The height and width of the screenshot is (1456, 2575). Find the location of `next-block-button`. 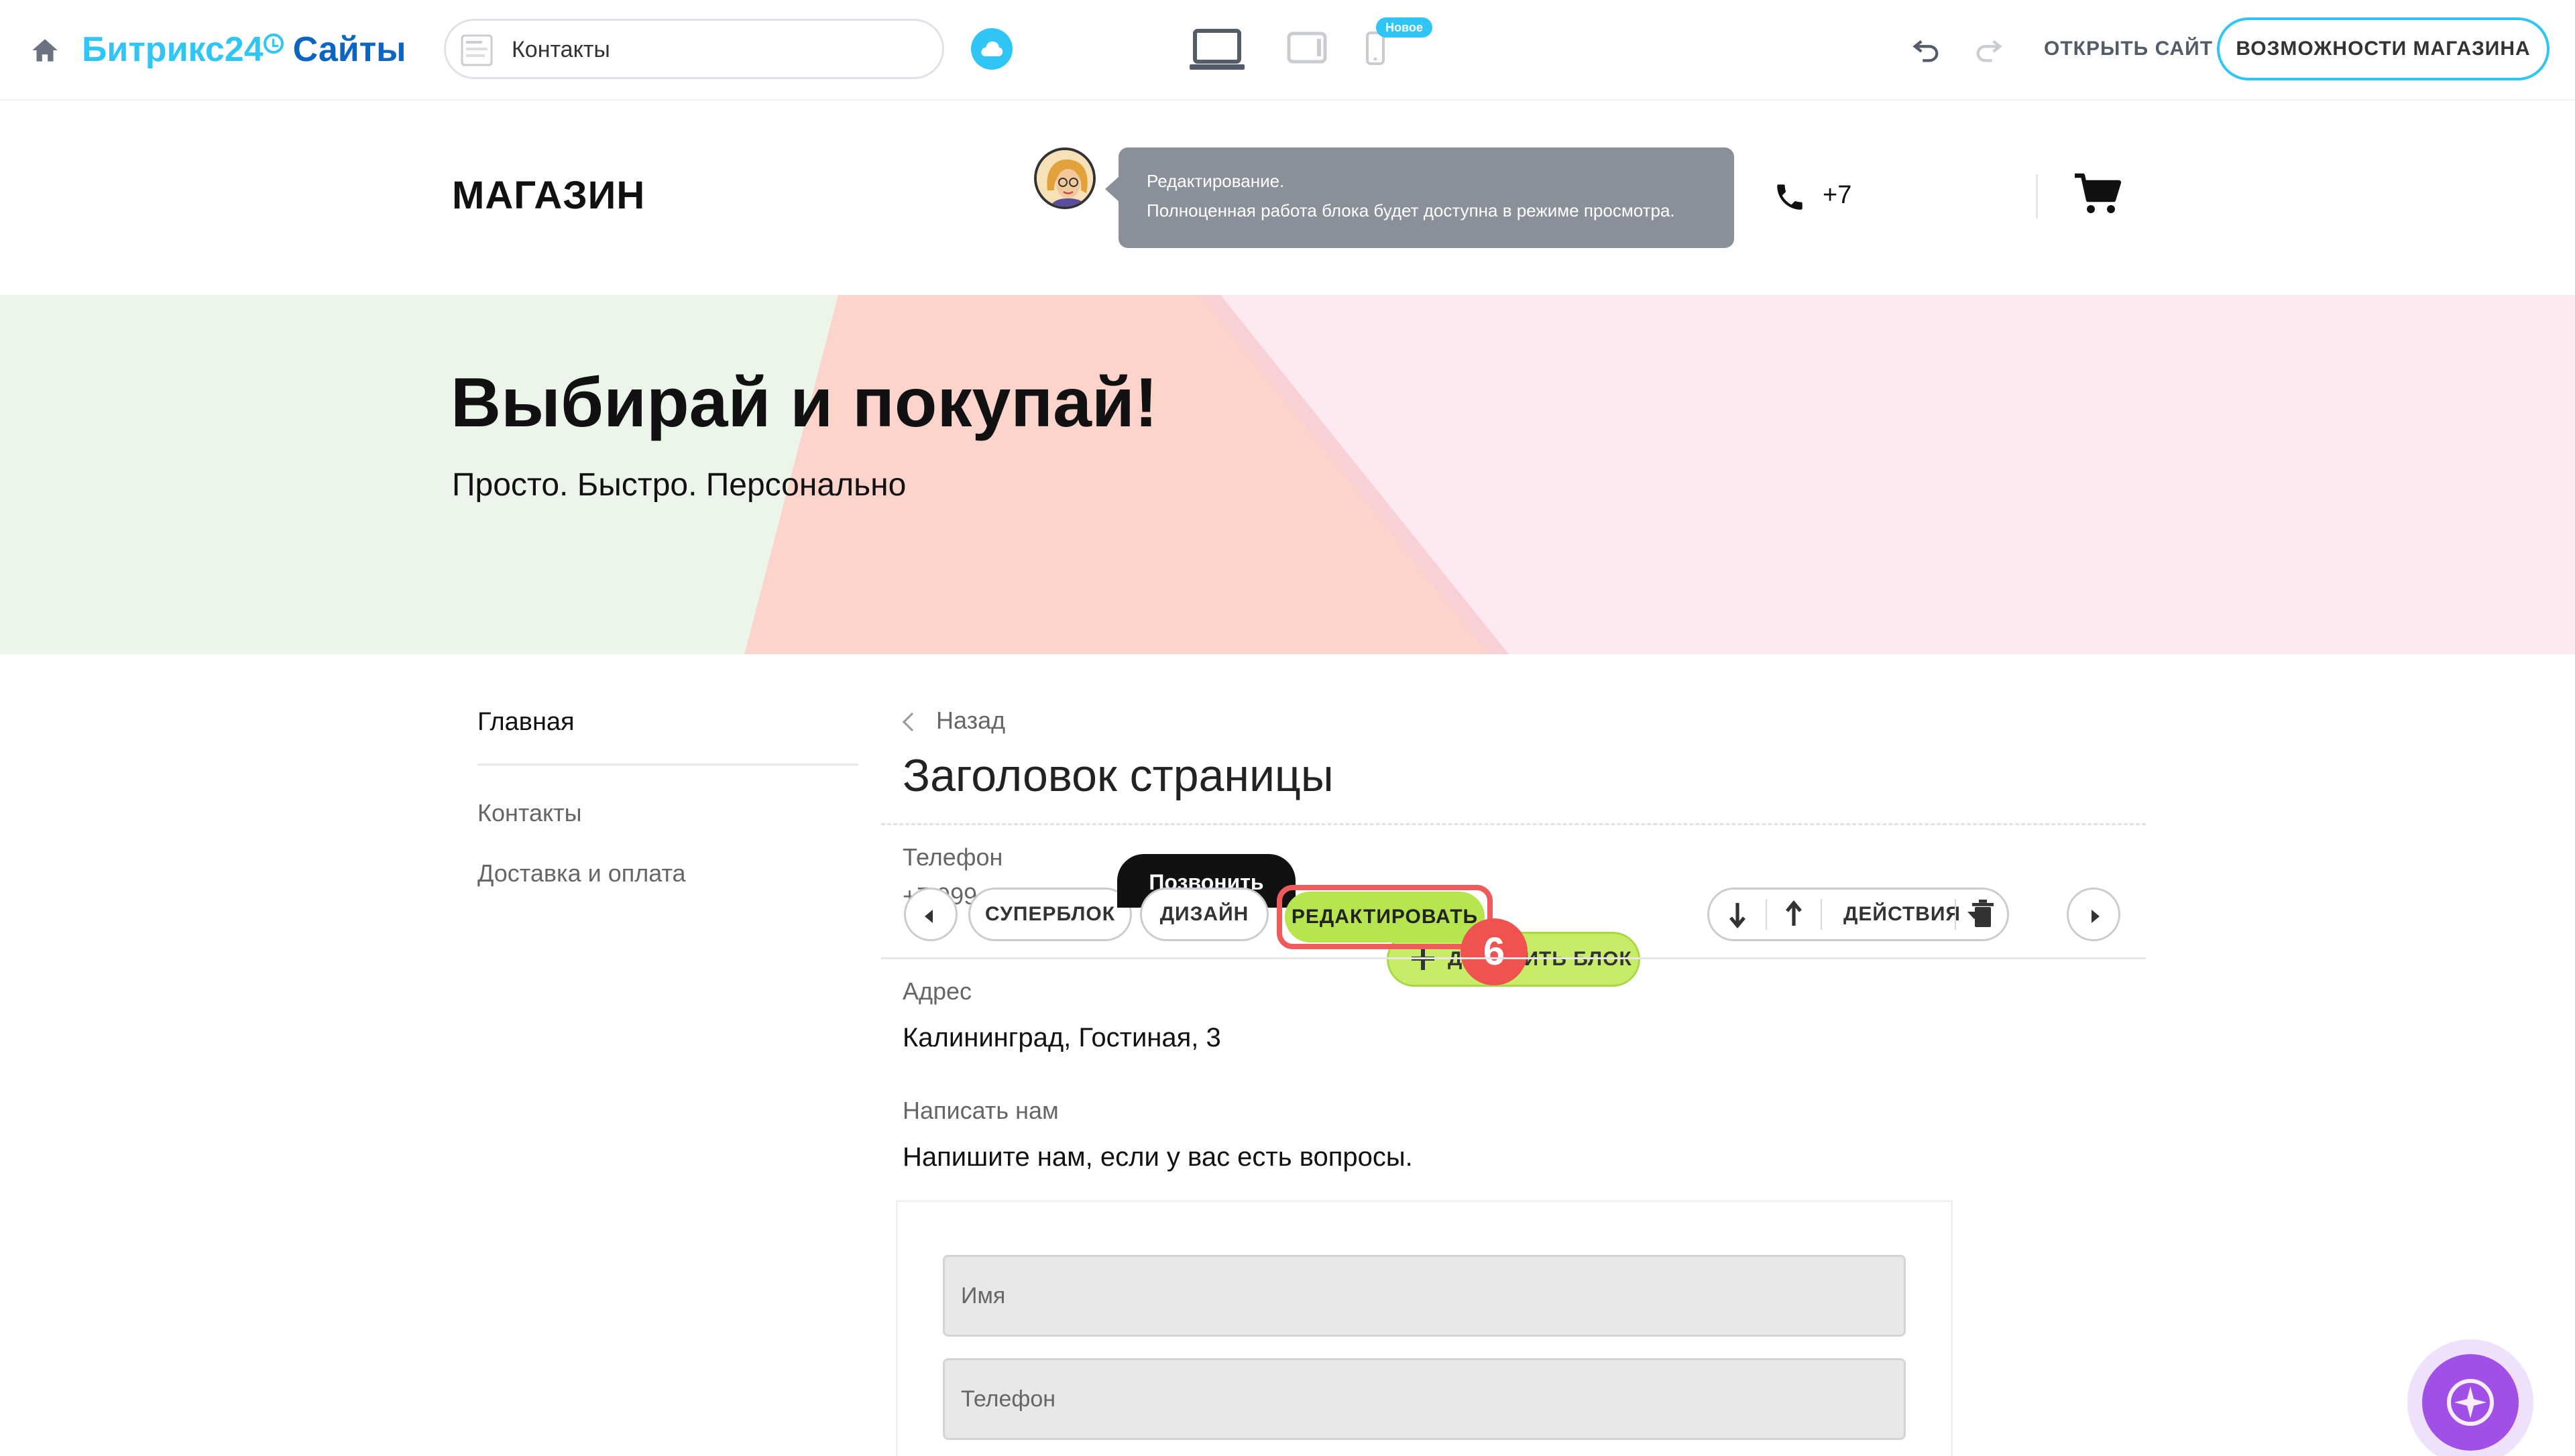

next-block-button is located at coordinates (2093, 914).